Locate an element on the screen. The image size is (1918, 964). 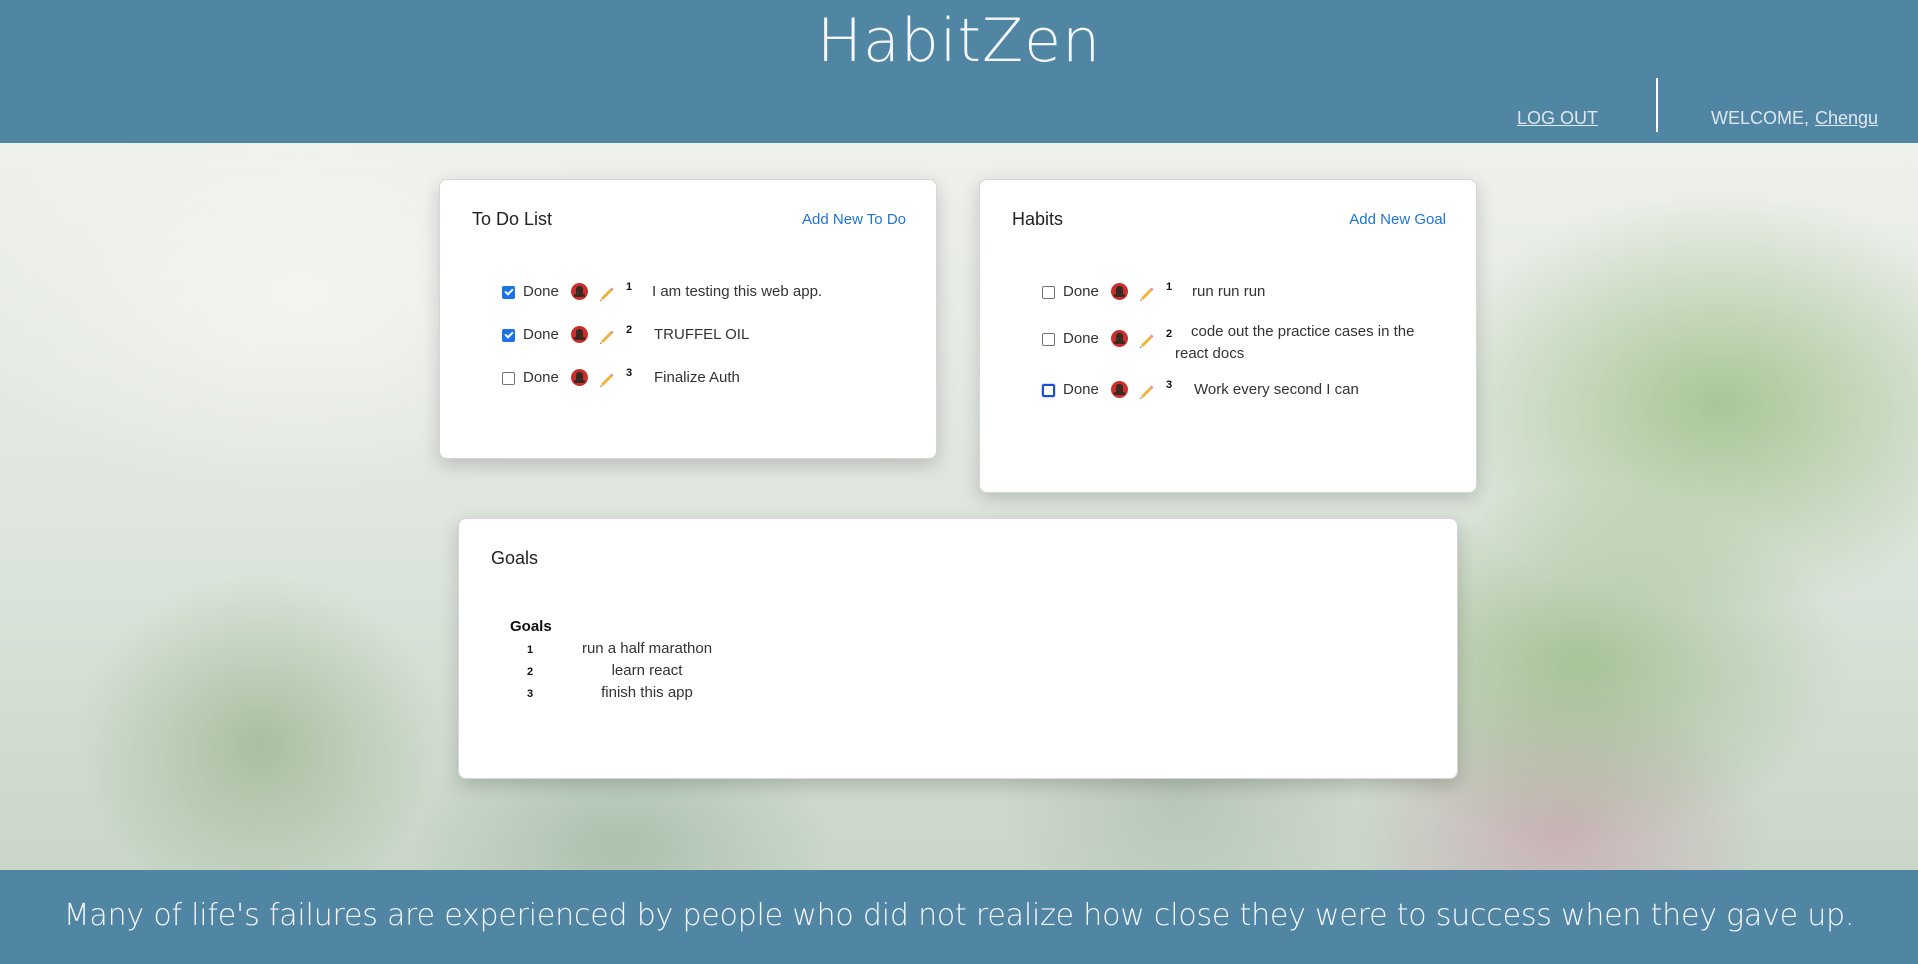
todo-text: TRUFFEL OIL is located at coordinates (702, 334).